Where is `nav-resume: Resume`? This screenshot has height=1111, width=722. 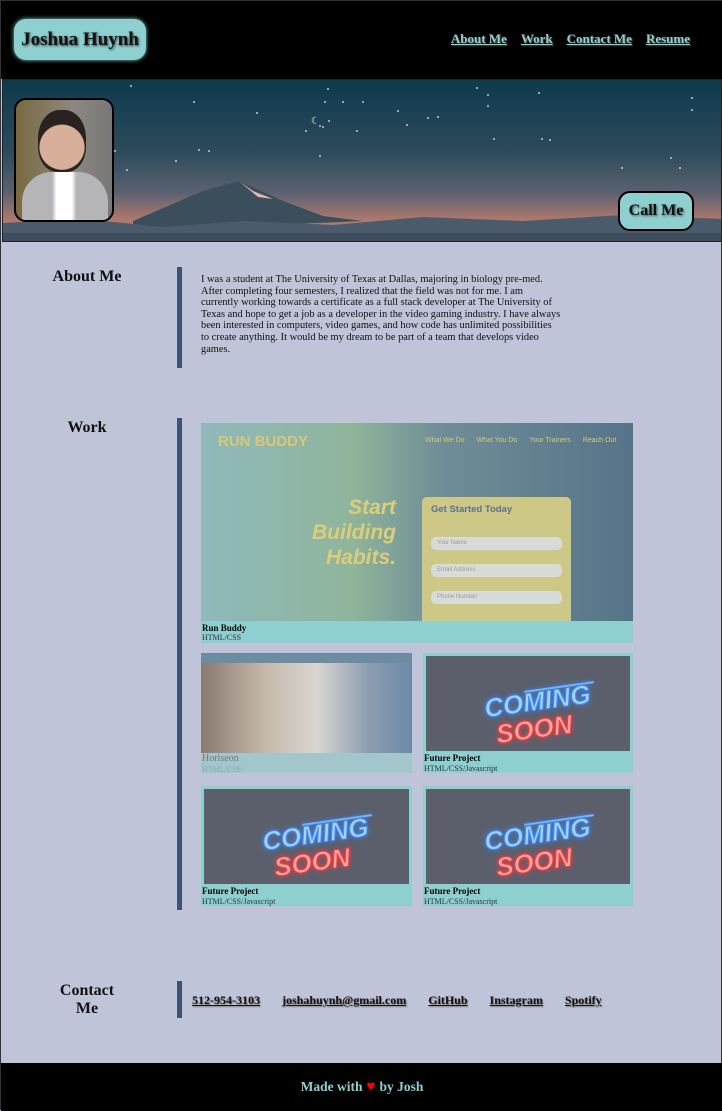 nav-resume: Resume is located at coordinates (668, 39).